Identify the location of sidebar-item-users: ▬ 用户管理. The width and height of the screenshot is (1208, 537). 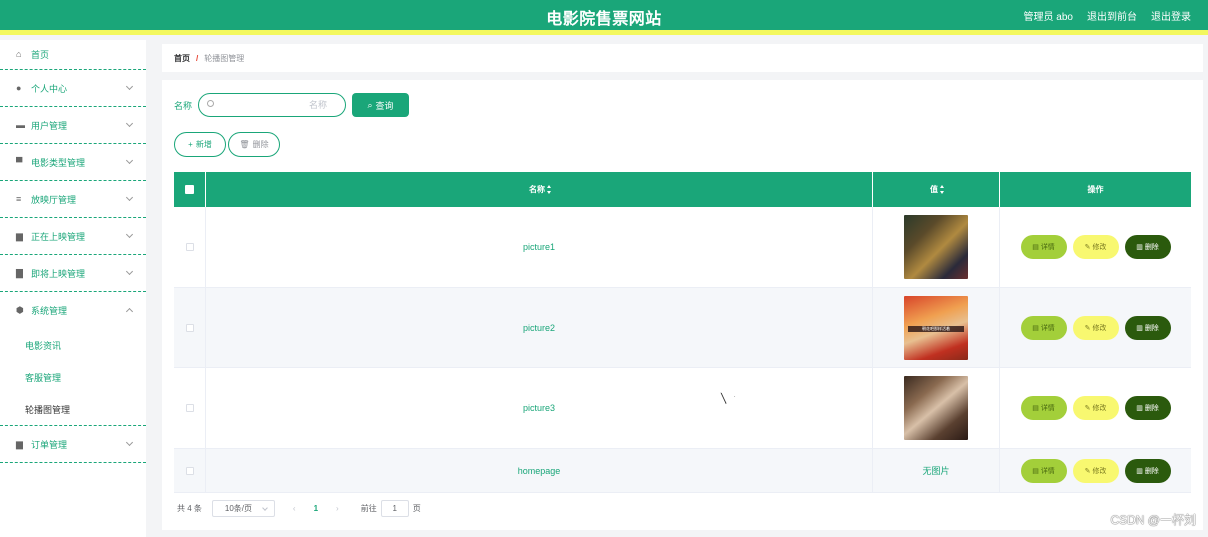
(73, 125).